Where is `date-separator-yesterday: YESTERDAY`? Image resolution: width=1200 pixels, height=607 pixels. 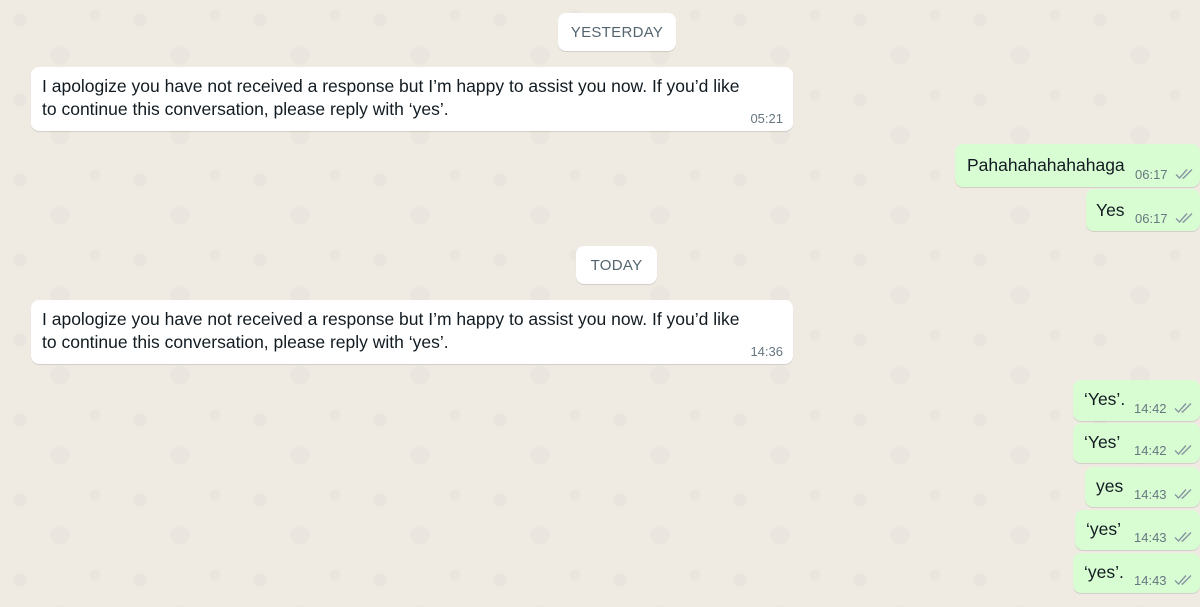
date-separator-yesterday: YESTERDAY is located at coordinates (617, 32).